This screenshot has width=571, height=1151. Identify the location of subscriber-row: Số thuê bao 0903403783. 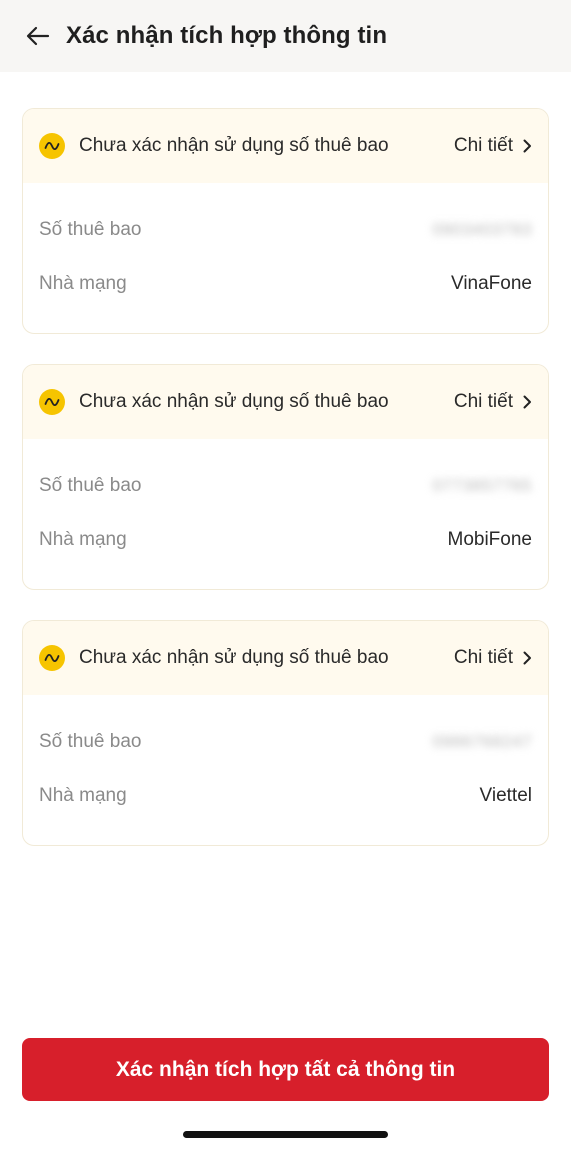
(285, 230).